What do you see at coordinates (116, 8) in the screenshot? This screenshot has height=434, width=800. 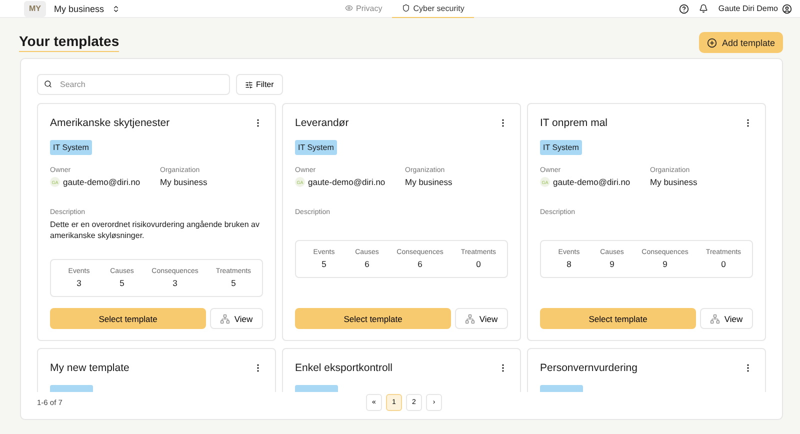 I see `chevrons-icon` at bounding box center [116, 8].